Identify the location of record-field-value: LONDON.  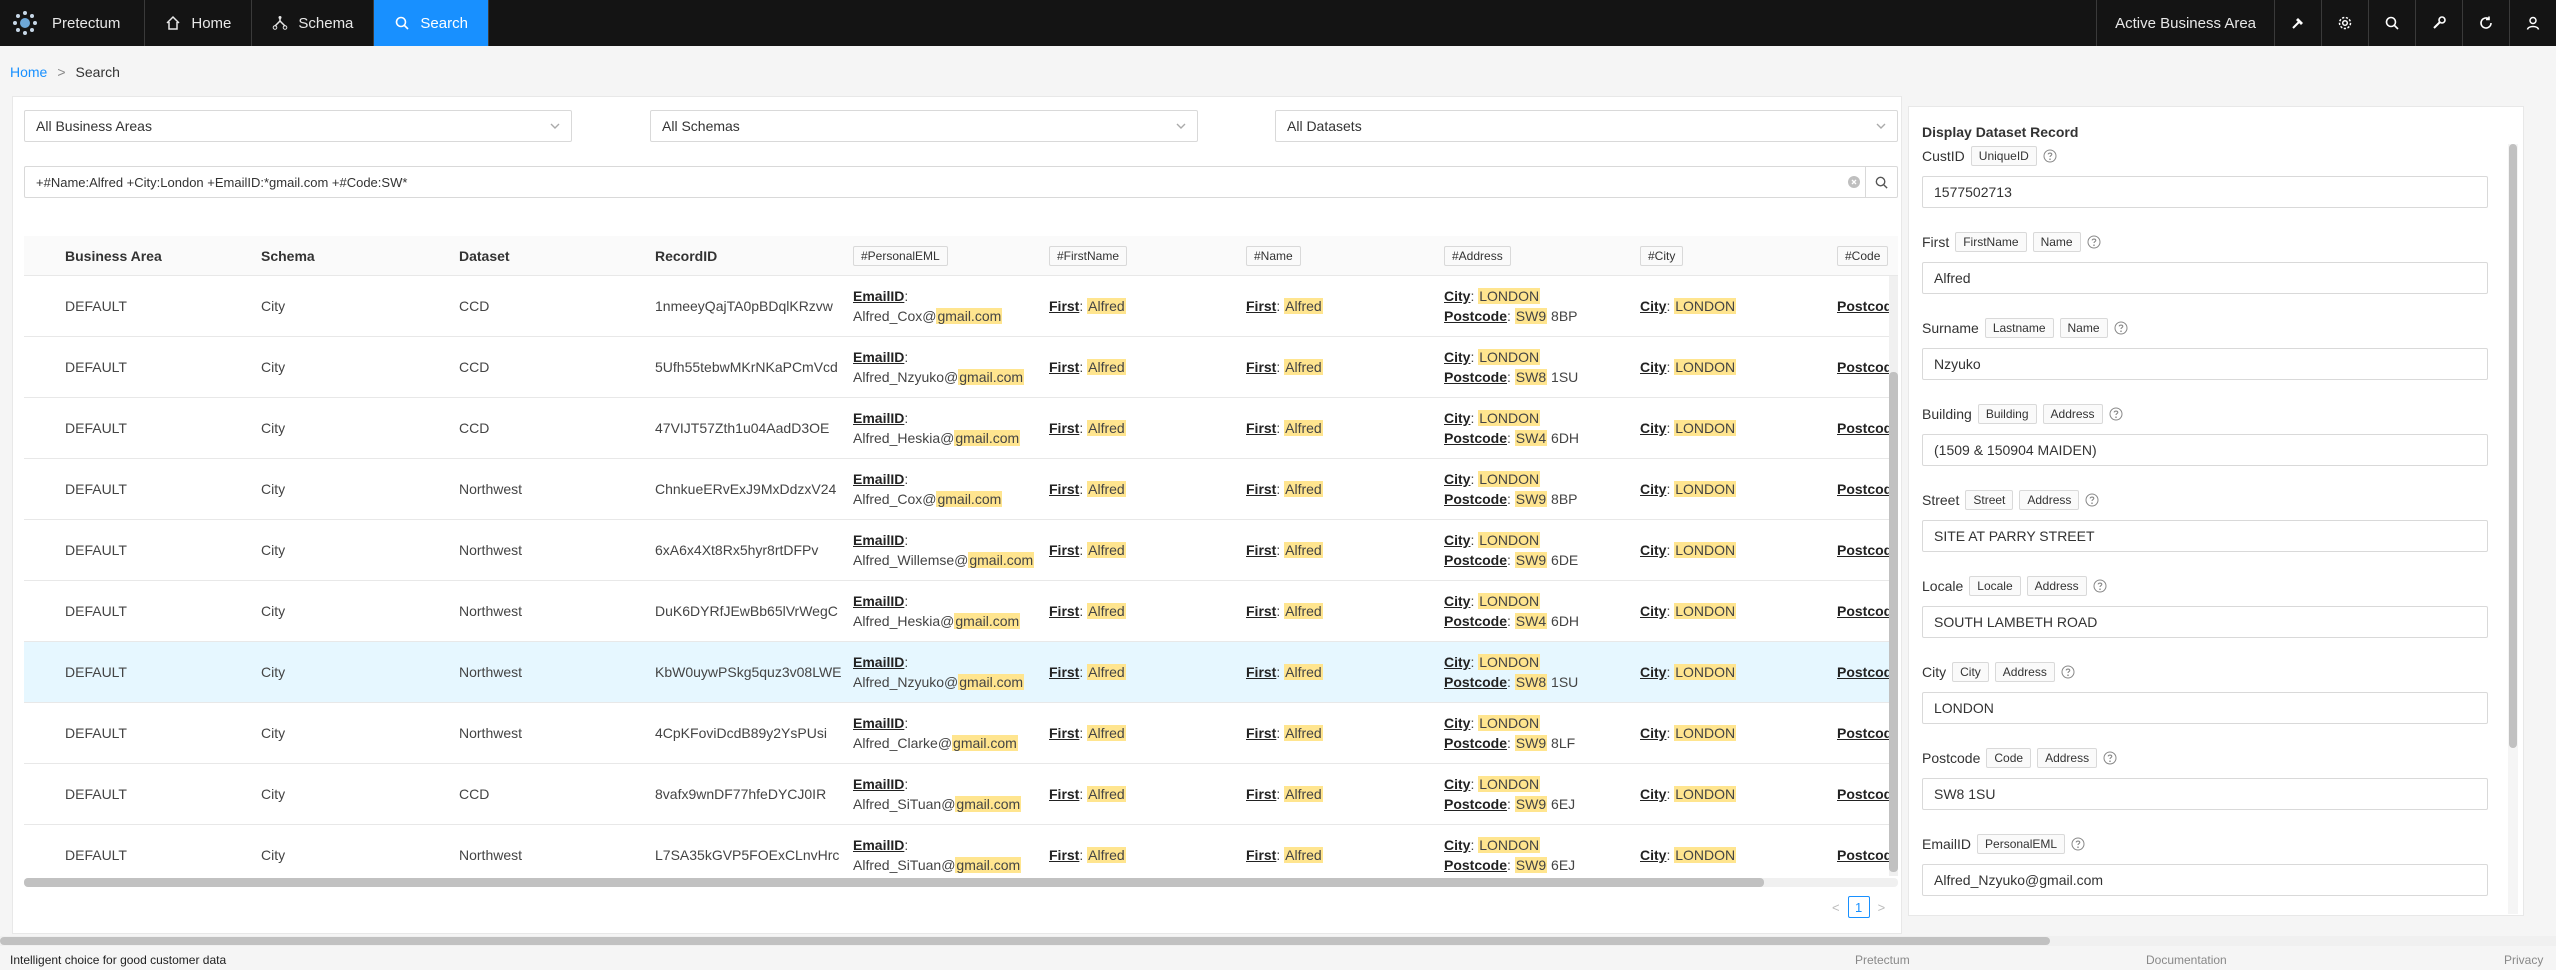
(2205, 708).